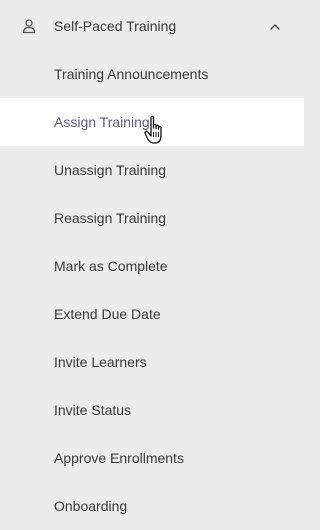 The height and width of the screenshot is (530, 320). Describe the element at coordinates (29, 26) in the screenshot. I see `user-icon` at that location.